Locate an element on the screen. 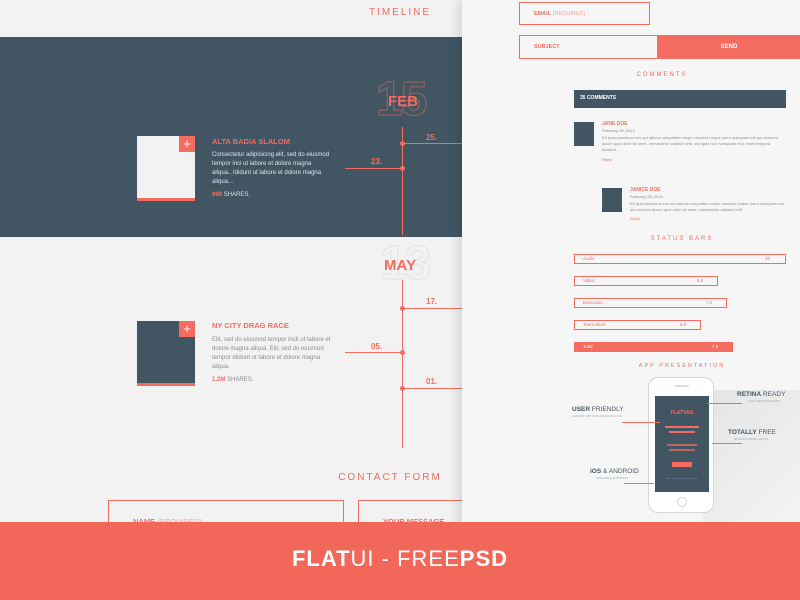 The height and width of the screenshot is (600, 800). status-bar-label: Audio is located at coordinates (589, 258).